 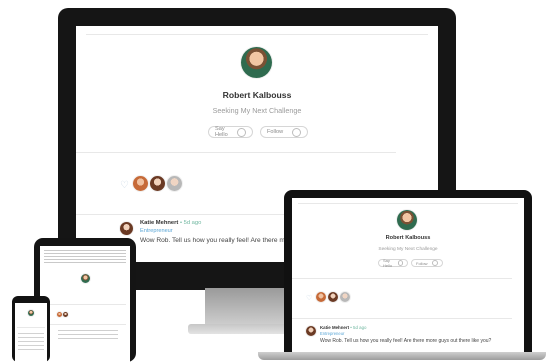 I want to click on laptop-heart-icon: ♡, so click(x=309, y=298).